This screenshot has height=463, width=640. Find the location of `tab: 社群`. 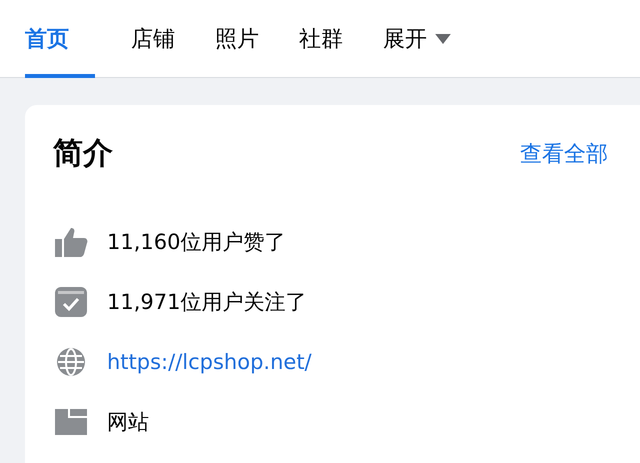

tab: 社群 is located at coordinates (321, 39).